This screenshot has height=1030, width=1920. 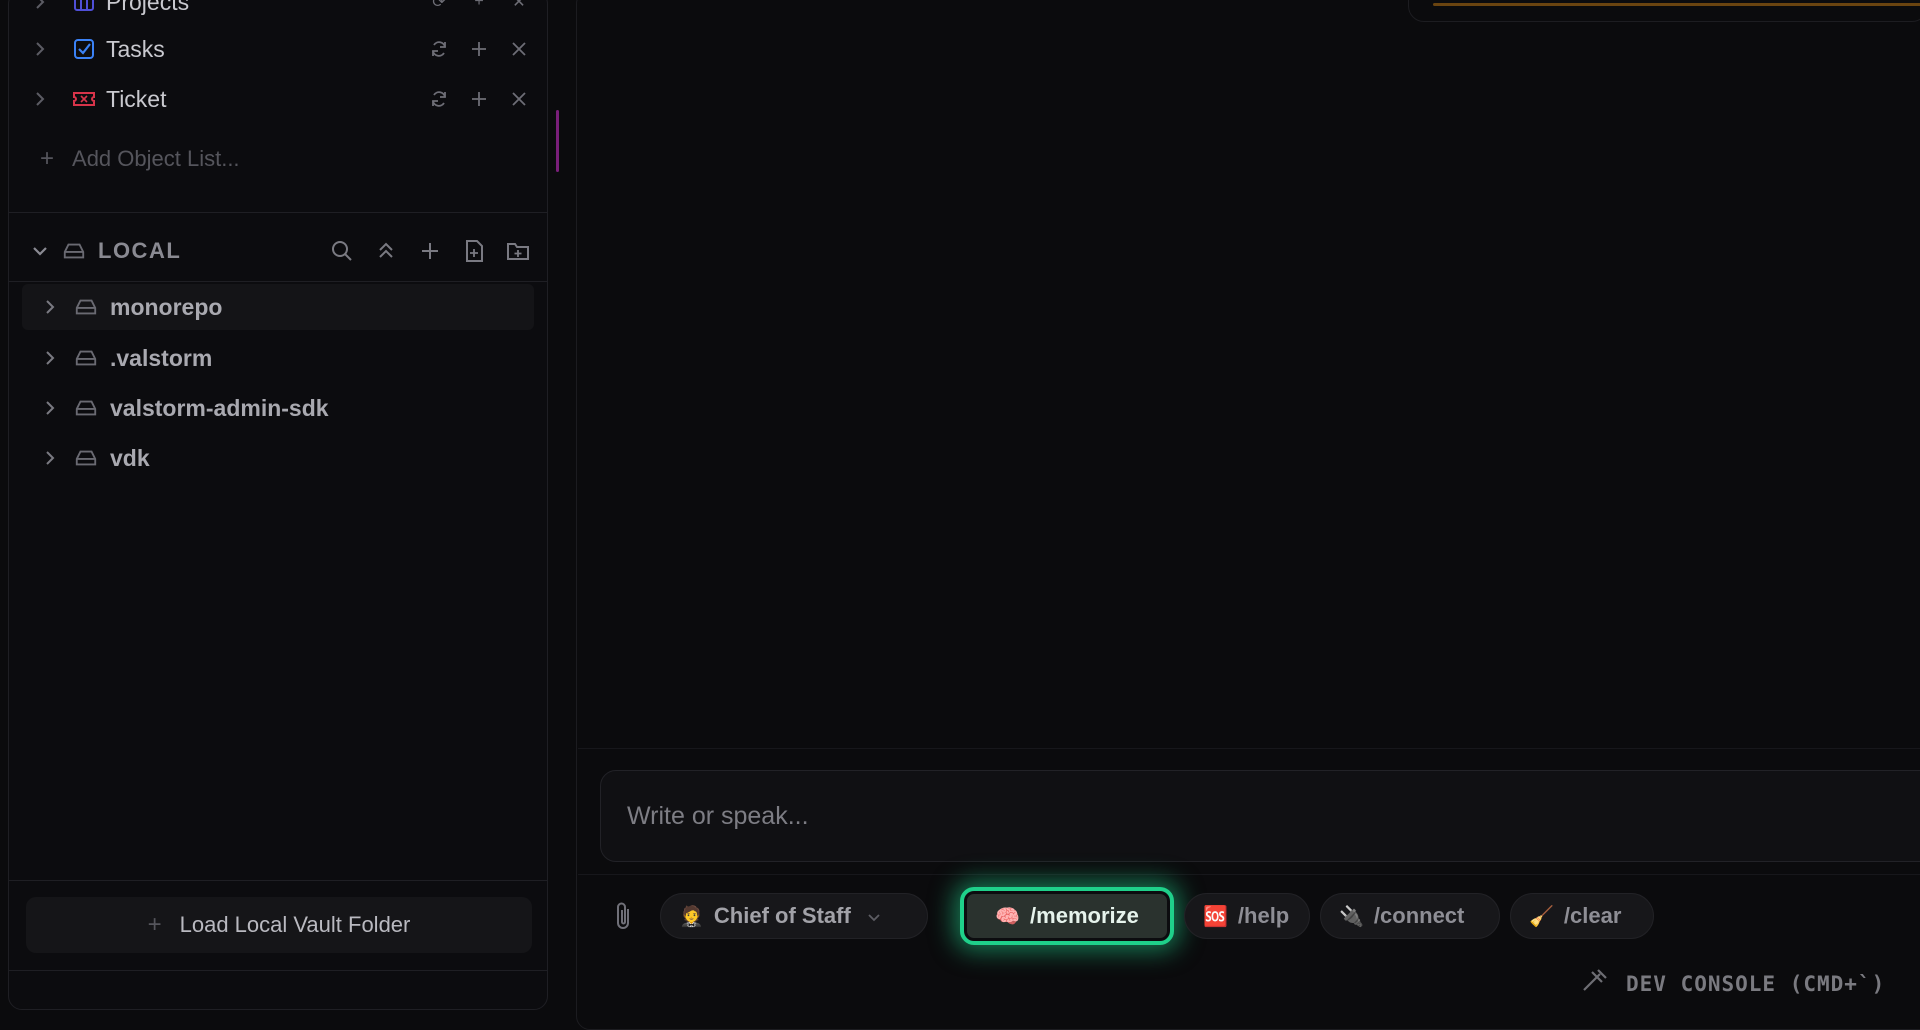 I want to click on vault-folder-item: valstorm-admin-sdk, so click(x=278, y=408).